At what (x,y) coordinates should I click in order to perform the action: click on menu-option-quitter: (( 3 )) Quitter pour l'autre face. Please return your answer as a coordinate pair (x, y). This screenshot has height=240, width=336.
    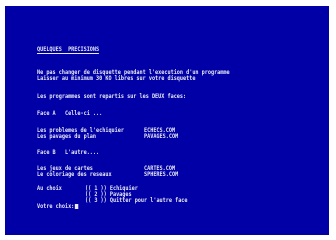
    Looking at the image, I should click on (136, 201).